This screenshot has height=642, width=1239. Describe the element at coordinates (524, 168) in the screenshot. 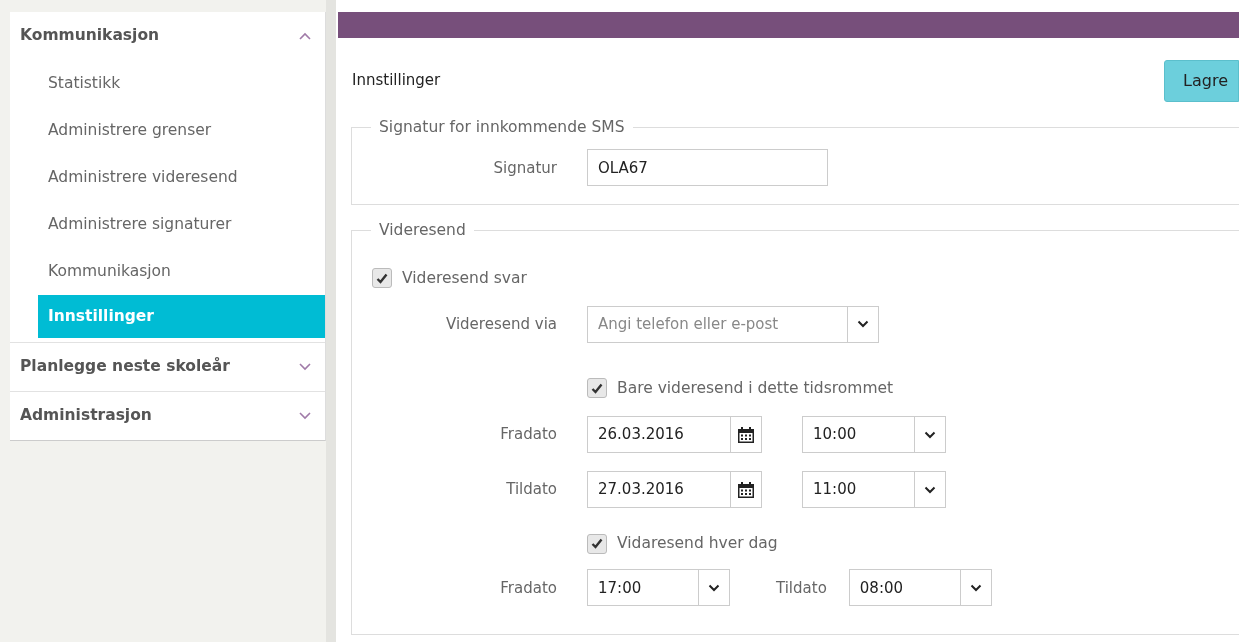

I see `field-label: Signatur` at that location.